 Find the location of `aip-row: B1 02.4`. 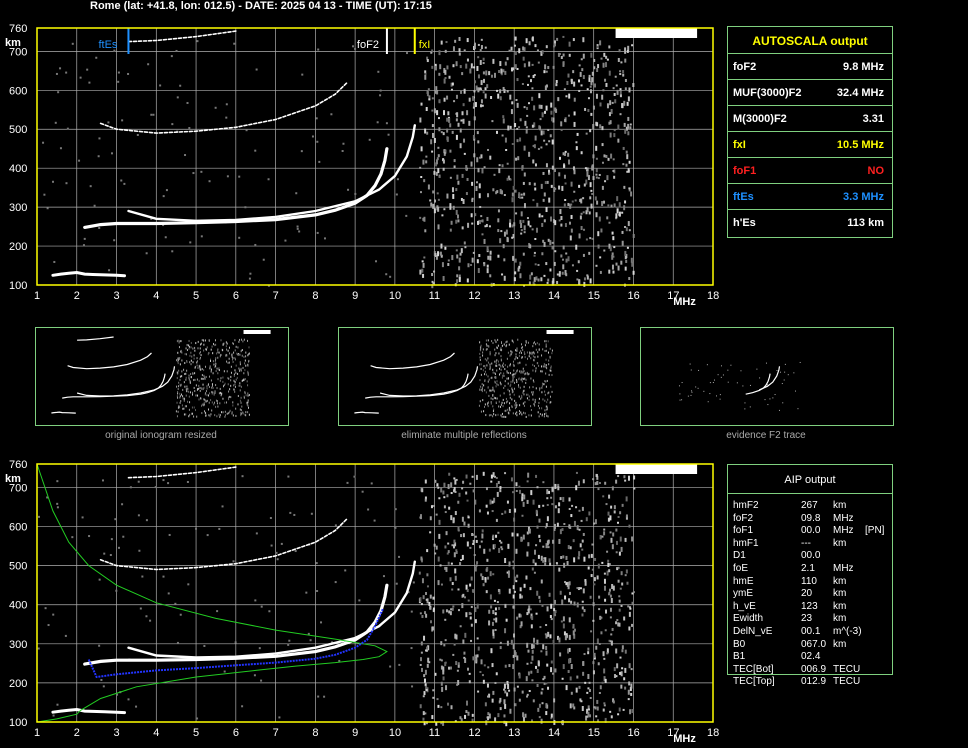

aip-row: B1 02.4 is located at coordinates (810, 657).